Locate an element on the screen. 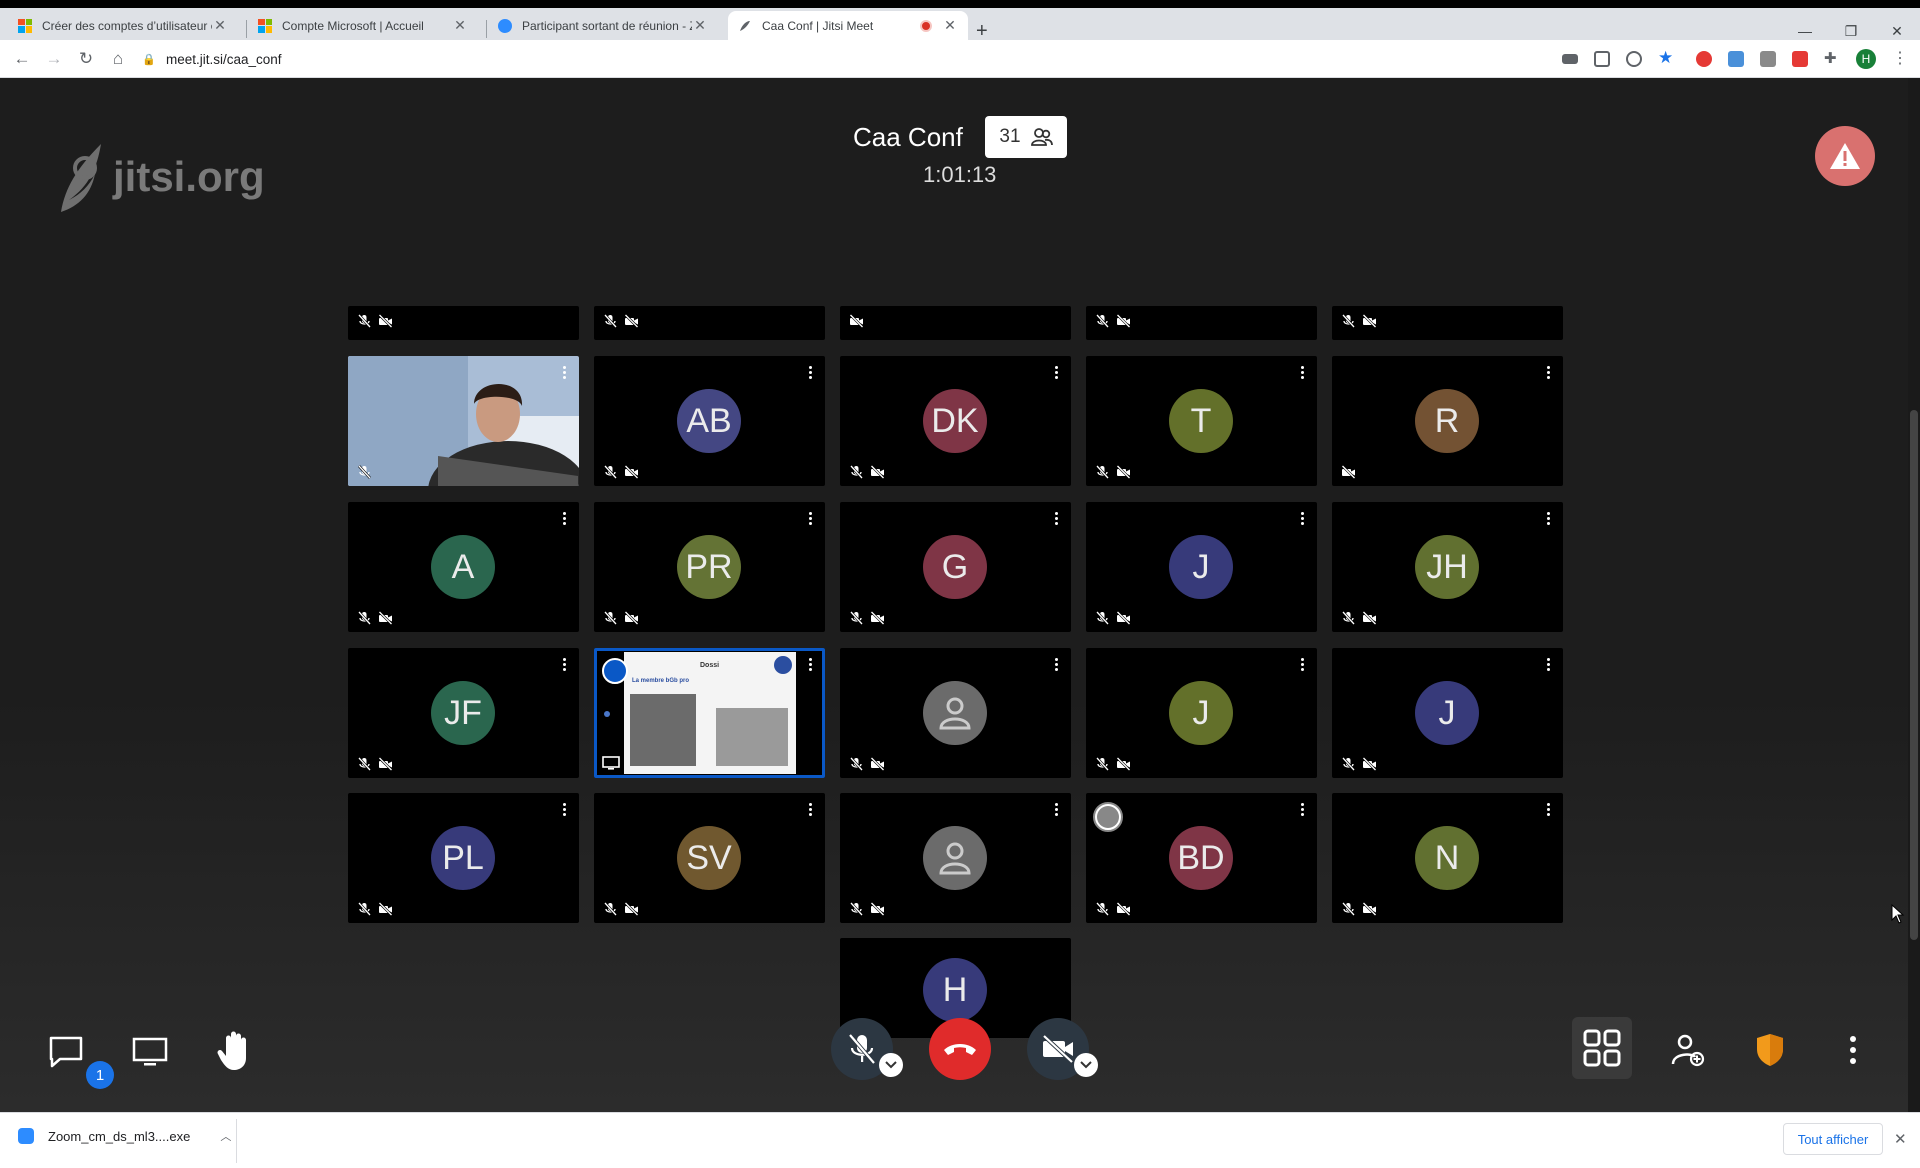  more-vertical-icon is located at coordinates (1853, 1050).